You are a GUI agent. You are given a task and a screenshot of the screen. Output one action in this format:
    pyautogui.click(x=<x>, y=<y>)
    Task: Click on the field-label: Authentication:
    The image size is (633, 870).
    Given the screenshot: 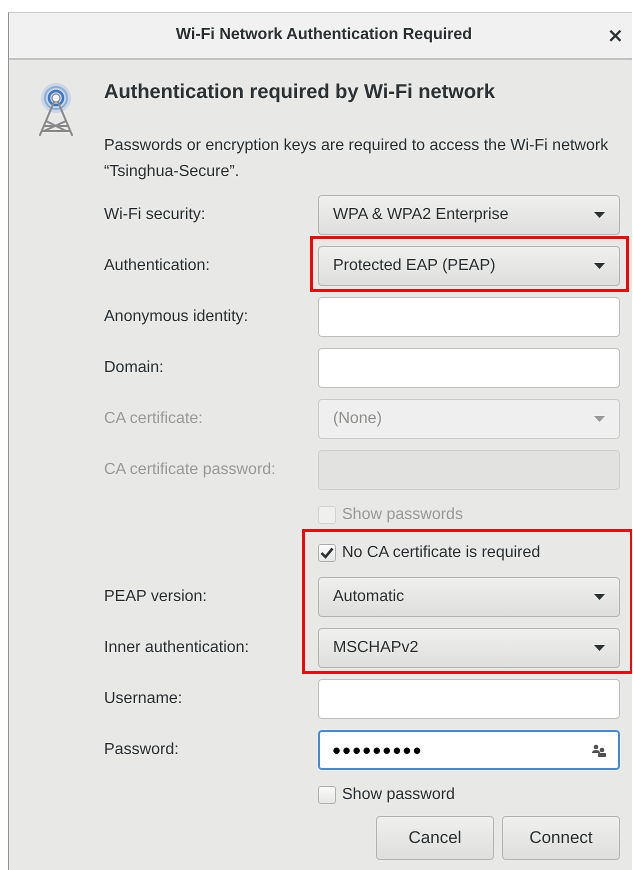 What is the action you would take?
    pyautogui.click(x=157, y=266)
    